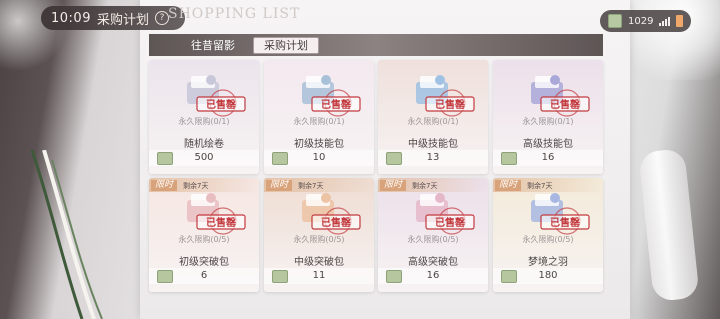 This screenshot has width=720, height=319. Describe the element at coordinates (286, 45) in the screenshot. I see `tab-purchase-plan: 采购计划` at that location.